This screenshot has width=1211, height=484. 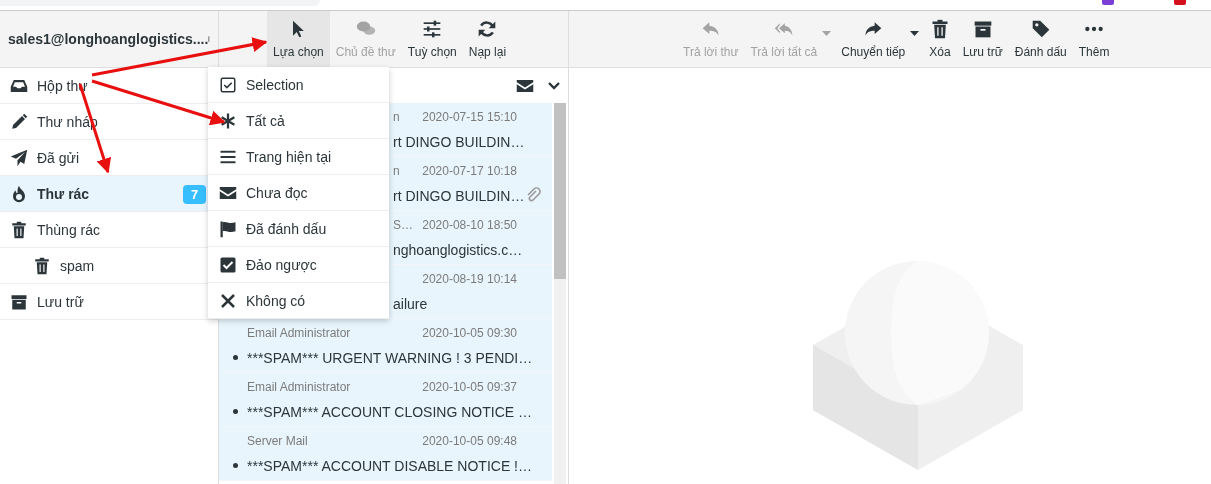 What do you see at coordinates (469, 224) in the screenshot?
I see `message-date: 2020-08-10 18:50` at bounding box center [469, 224].